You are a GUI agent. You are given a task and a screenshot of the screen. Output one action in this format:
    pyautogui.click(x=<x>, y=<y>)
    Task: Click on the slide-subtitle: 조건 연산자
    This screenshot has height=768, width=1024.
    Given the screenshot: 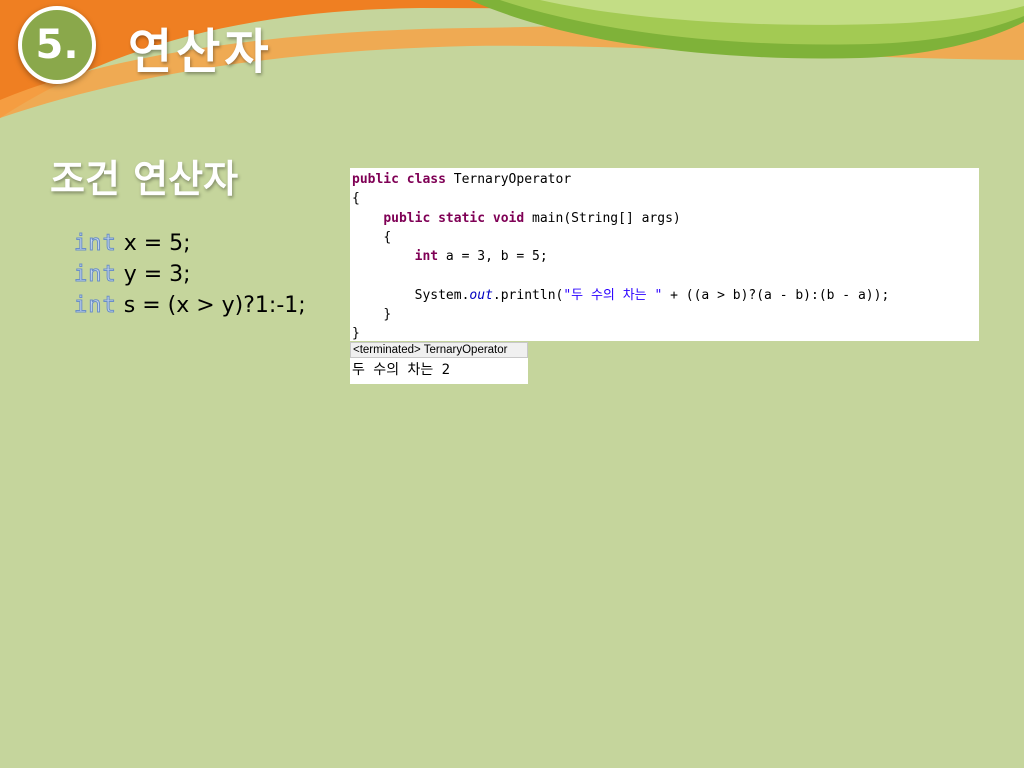 What is the action you would take?
    pyautogui.click(x=144, y=179)
    